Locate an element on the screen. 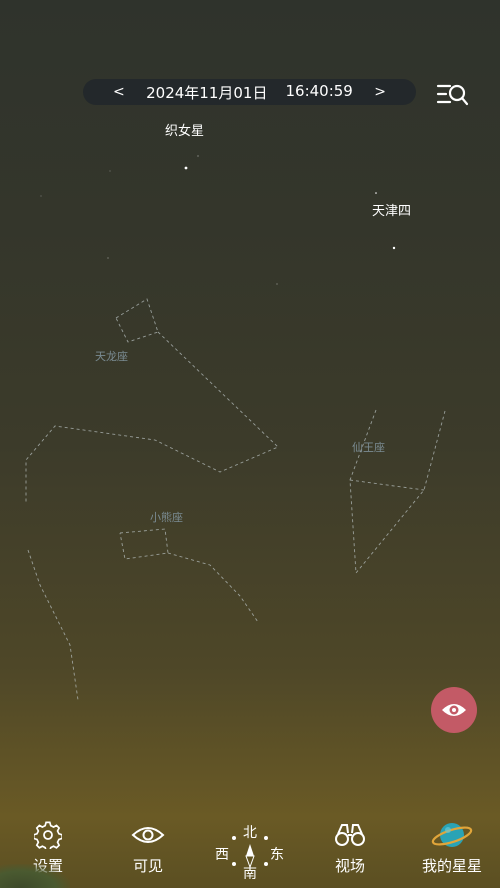 The width and height of the screenshot is (500, 888). nav-field-of-view: 视场 is located at coordinates (350, 850).